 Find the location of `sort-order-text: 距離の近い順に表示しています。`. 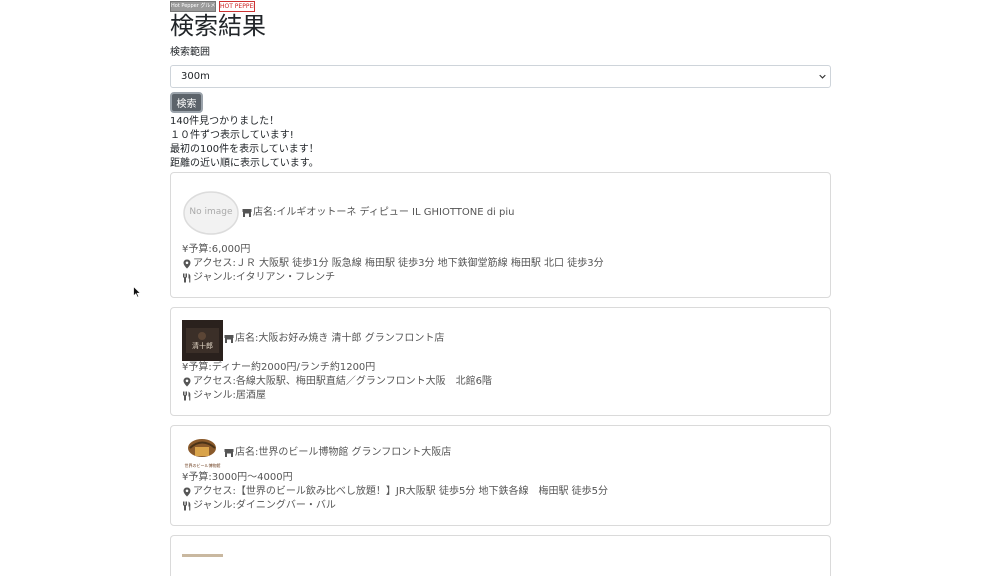

sort-order-text: 距離の近い順に表示しています。 is located at coordinates (244, 163).